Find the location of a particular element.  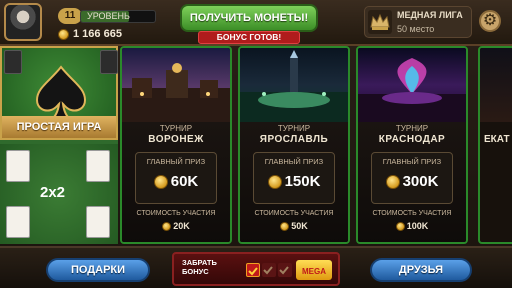

prize-amount: 60K is located at coordinates (184, 181).